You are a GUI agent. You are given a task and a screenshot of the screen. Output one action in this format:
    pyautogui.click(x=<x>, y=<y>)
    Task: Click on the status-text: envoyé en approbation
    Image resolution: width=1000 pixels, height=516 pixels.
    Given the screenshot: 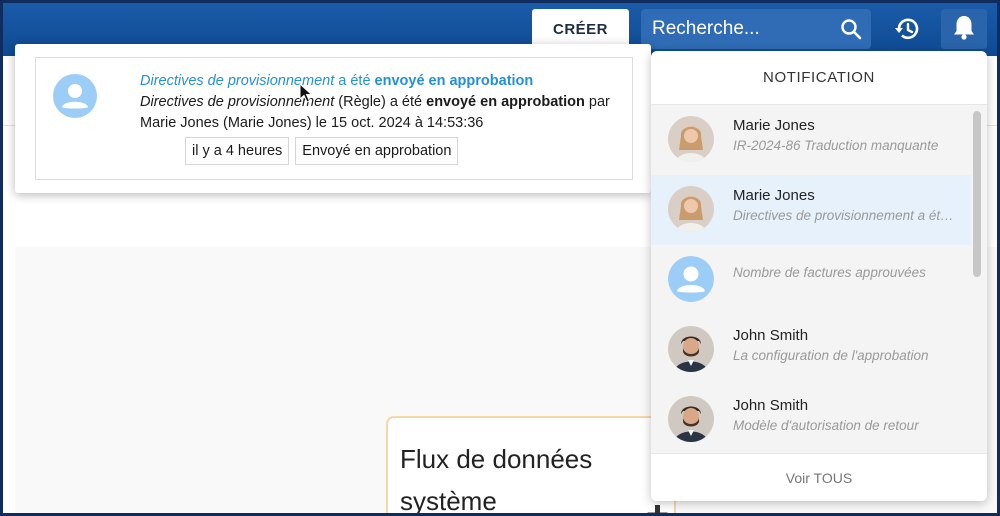 What is the action you would take?
    pyautogui.click(x=505, y=102)
    